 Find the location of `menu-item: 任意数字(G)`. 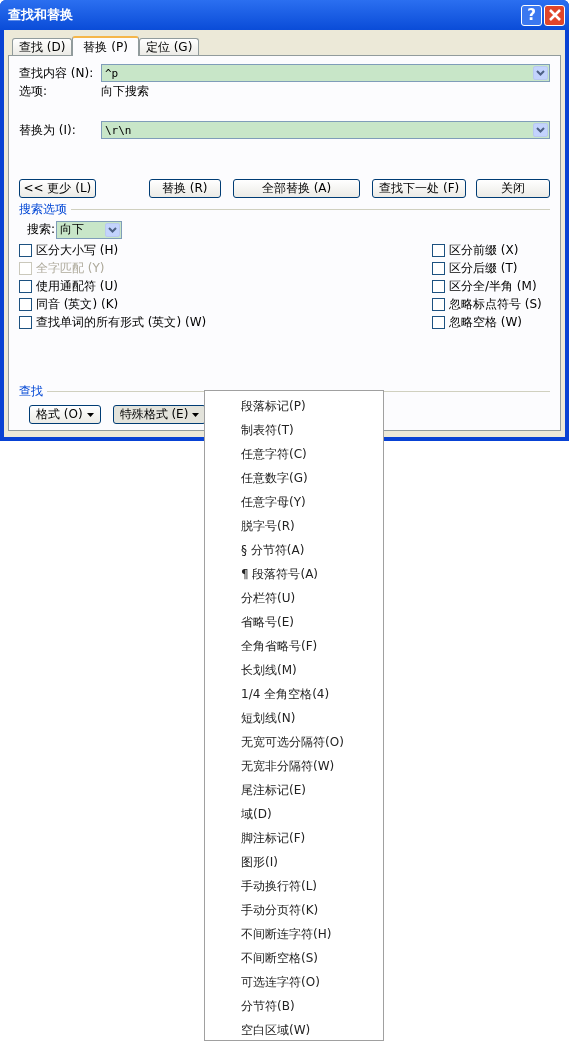

menu-item: 任意数字(G) is located at coordinates (294, 478).